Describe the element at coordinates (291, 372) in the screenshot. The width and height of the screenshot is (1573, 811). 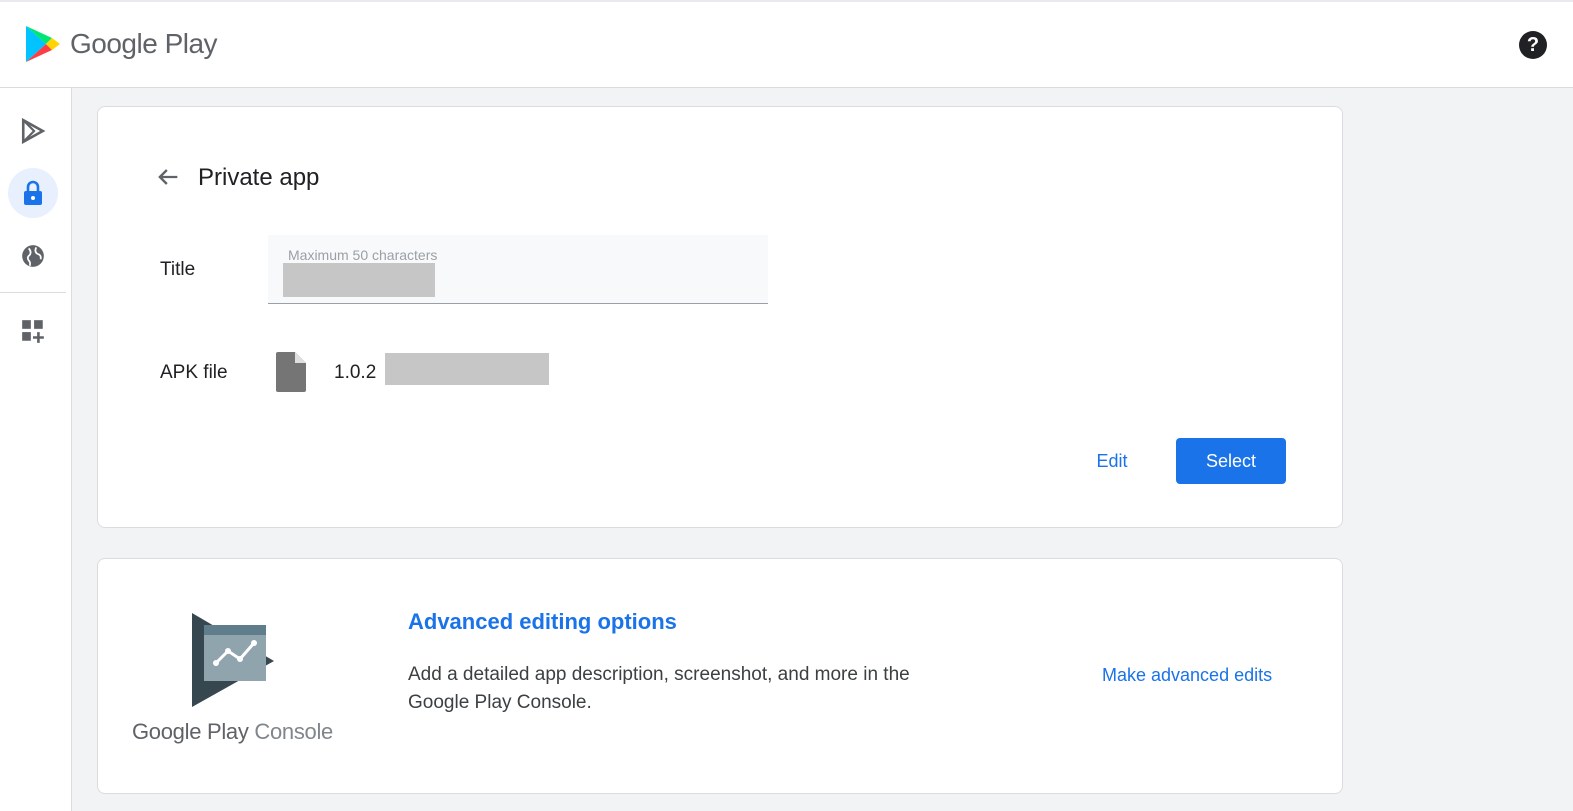
I see `file-icon` at that location.